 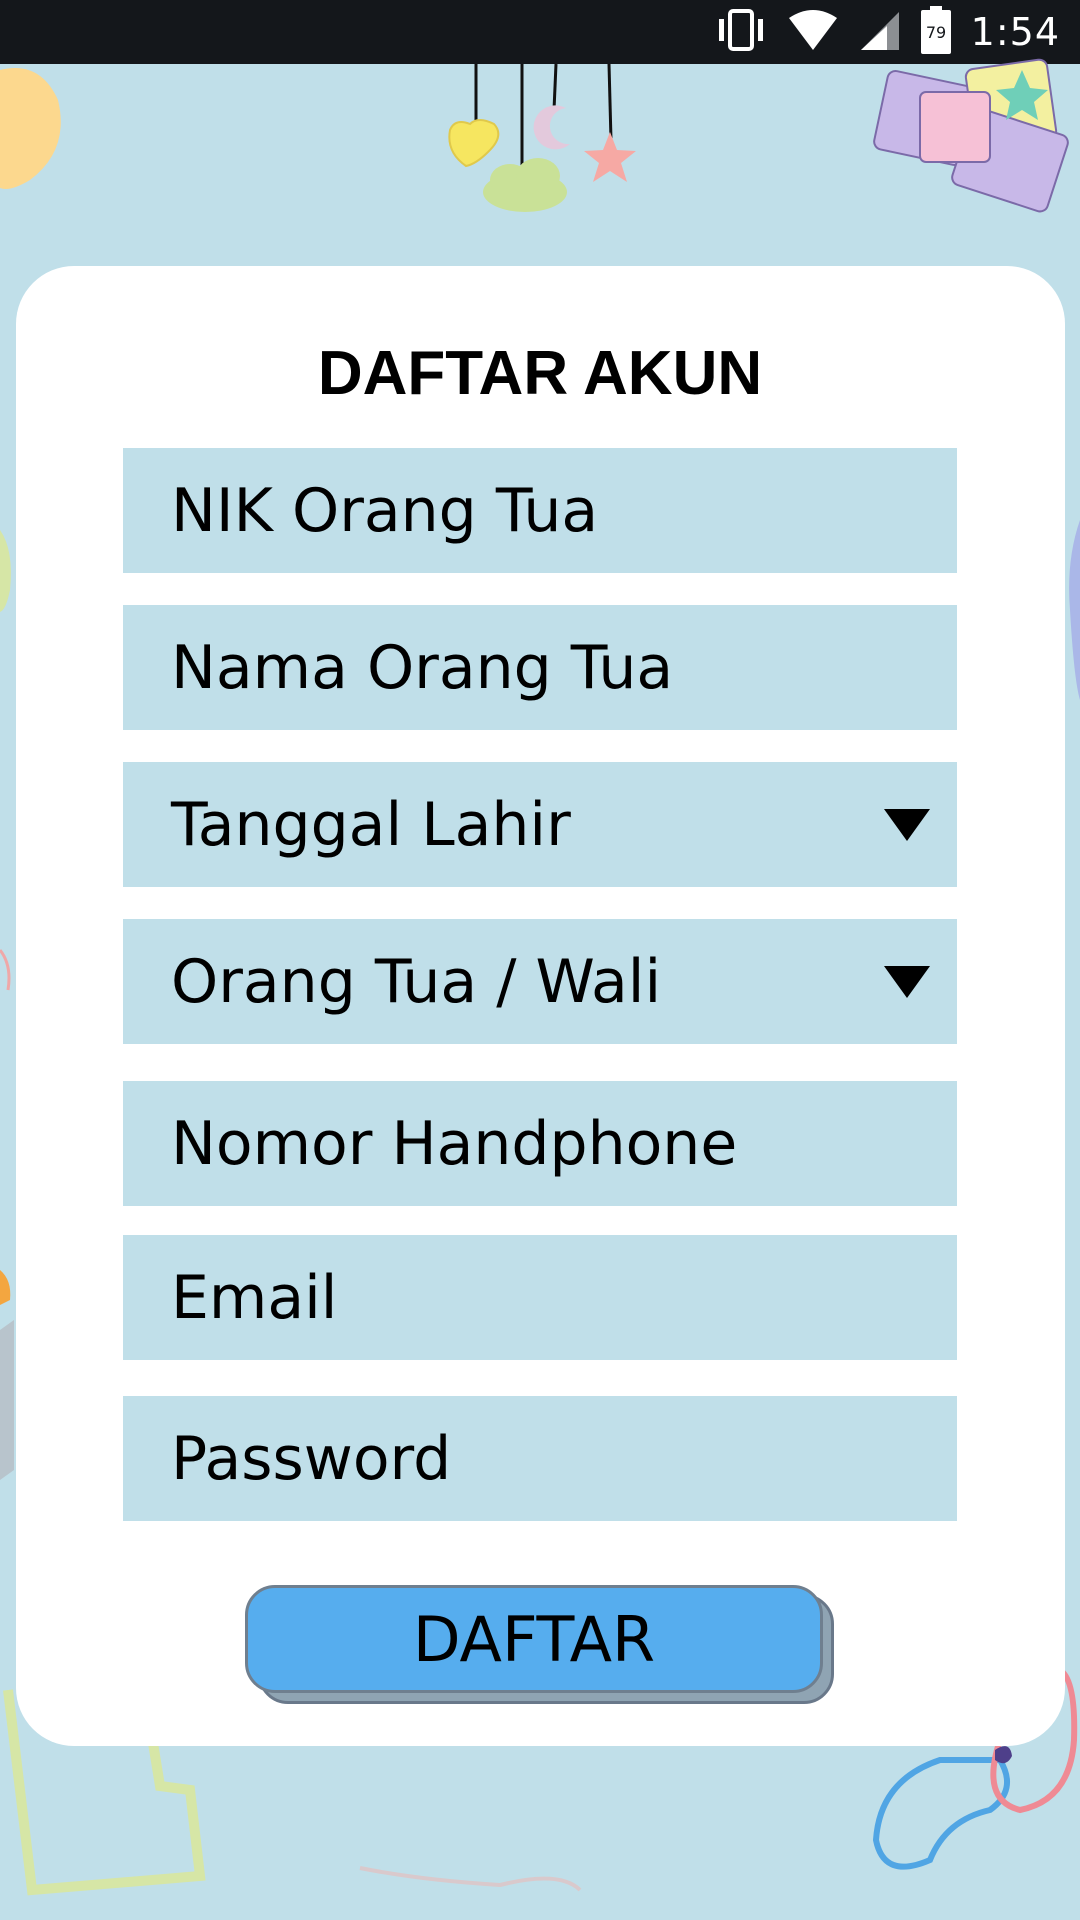 I want to click on page-title: DAFTAR AKUN, so click(x=540, y=373).